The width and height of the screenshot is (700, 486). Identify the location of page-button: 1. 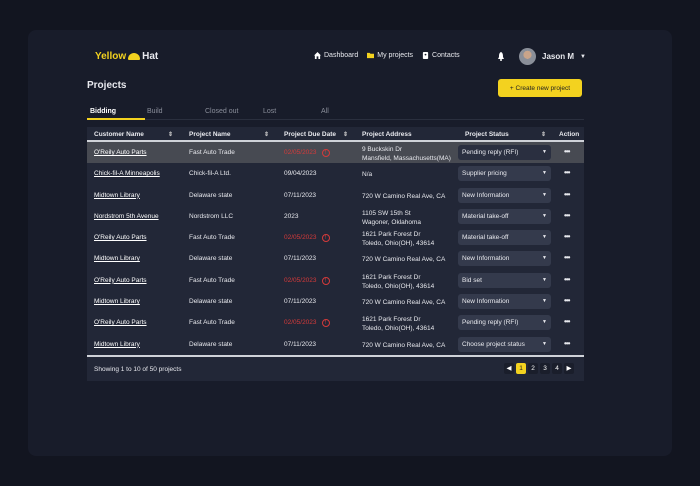
(521, 368).